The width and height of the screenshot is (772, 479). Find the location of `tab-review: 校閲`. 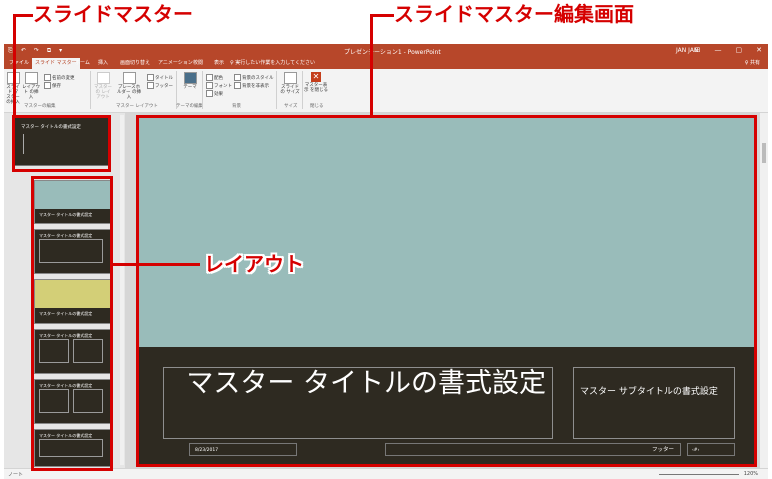

tab-review: 校閲 is located at coordinates (198, 63).